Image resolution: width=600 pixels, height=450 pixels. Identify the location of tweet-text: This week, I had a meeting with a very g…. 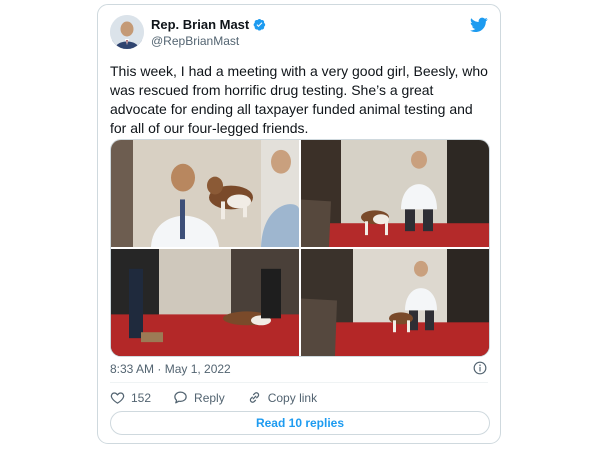
(299, 99).